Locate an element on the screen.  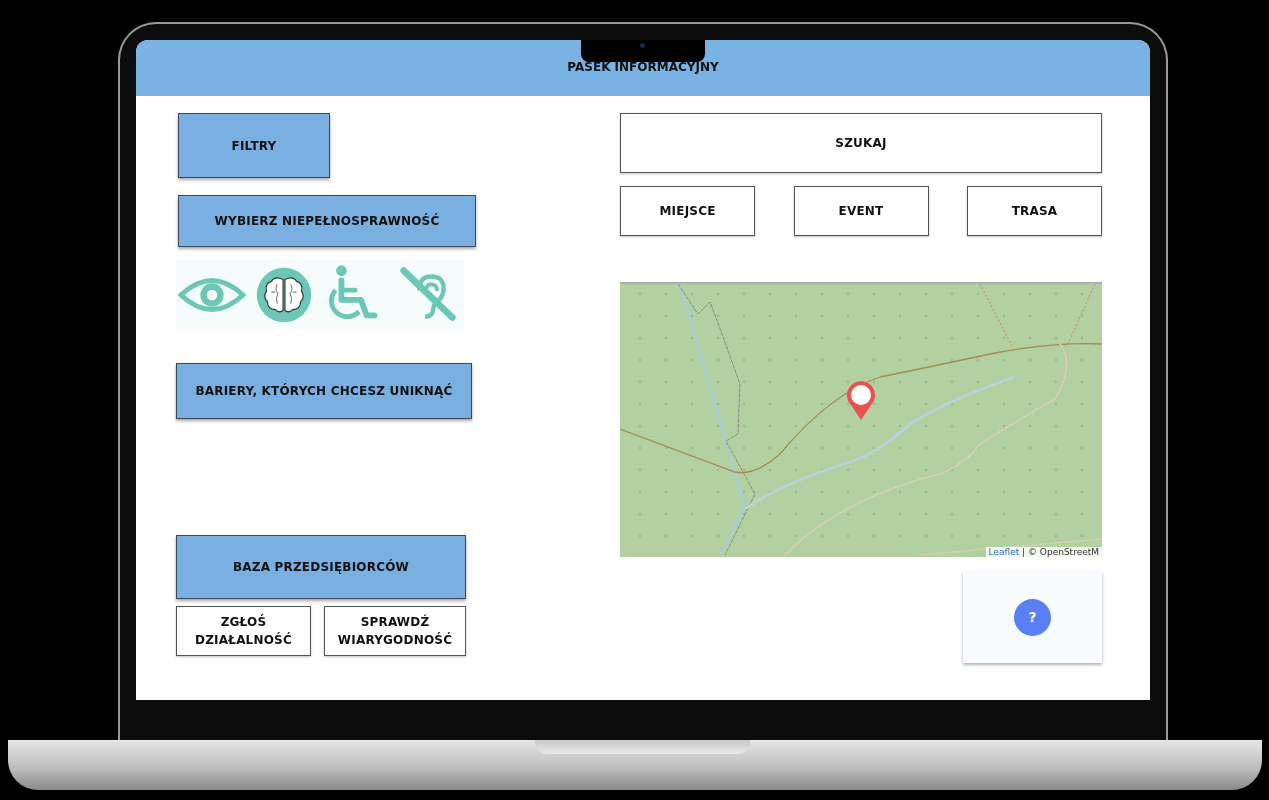
map-attribution: Leaflet | © OpenStreetM is located at coordinates (1043, 552).